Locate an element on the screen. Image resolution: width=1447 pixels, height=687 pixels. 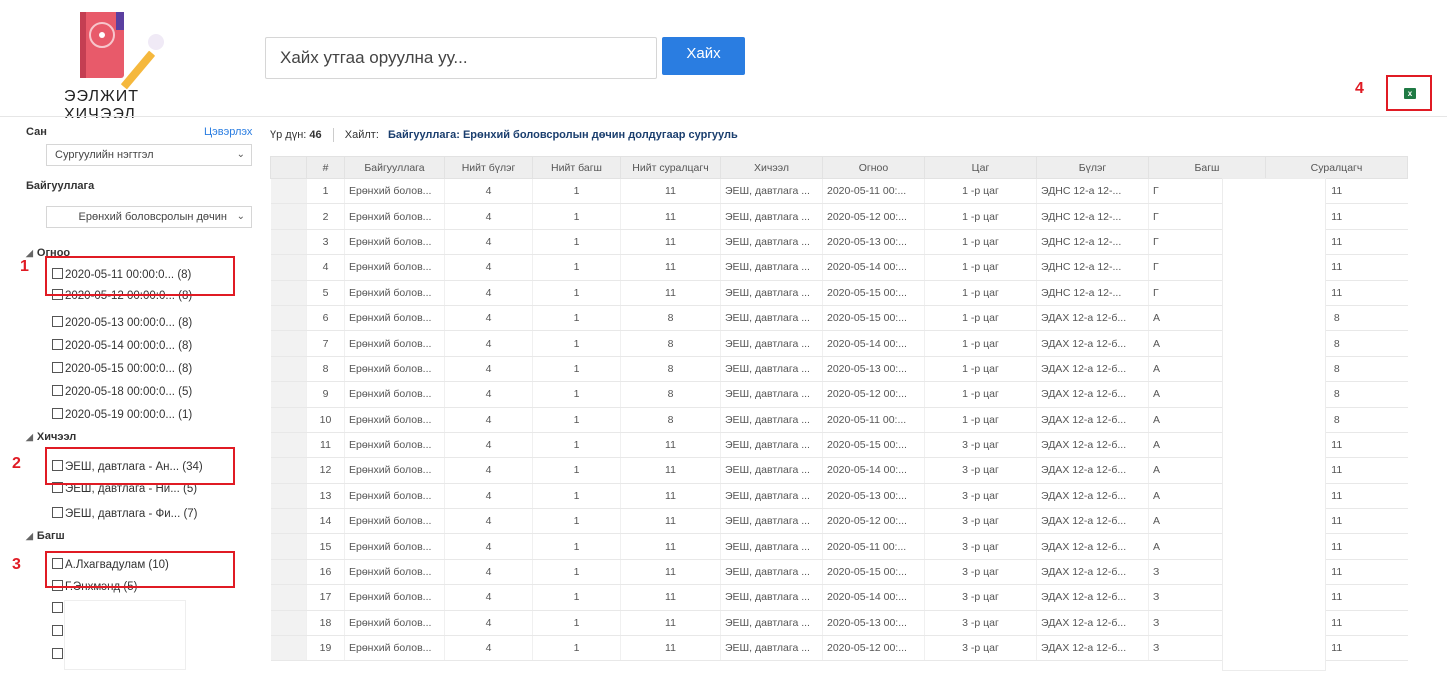
column-header: Суралцагч is located at coordinates (1336, 167).